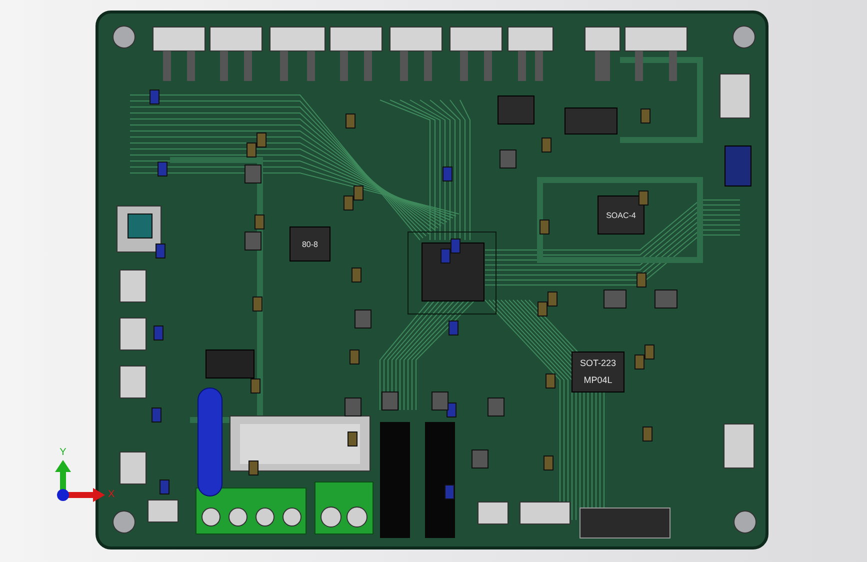 The height and width of the screenshot is (562, 867). I want to click on chip-marking: MP04L, so click(598, 380).